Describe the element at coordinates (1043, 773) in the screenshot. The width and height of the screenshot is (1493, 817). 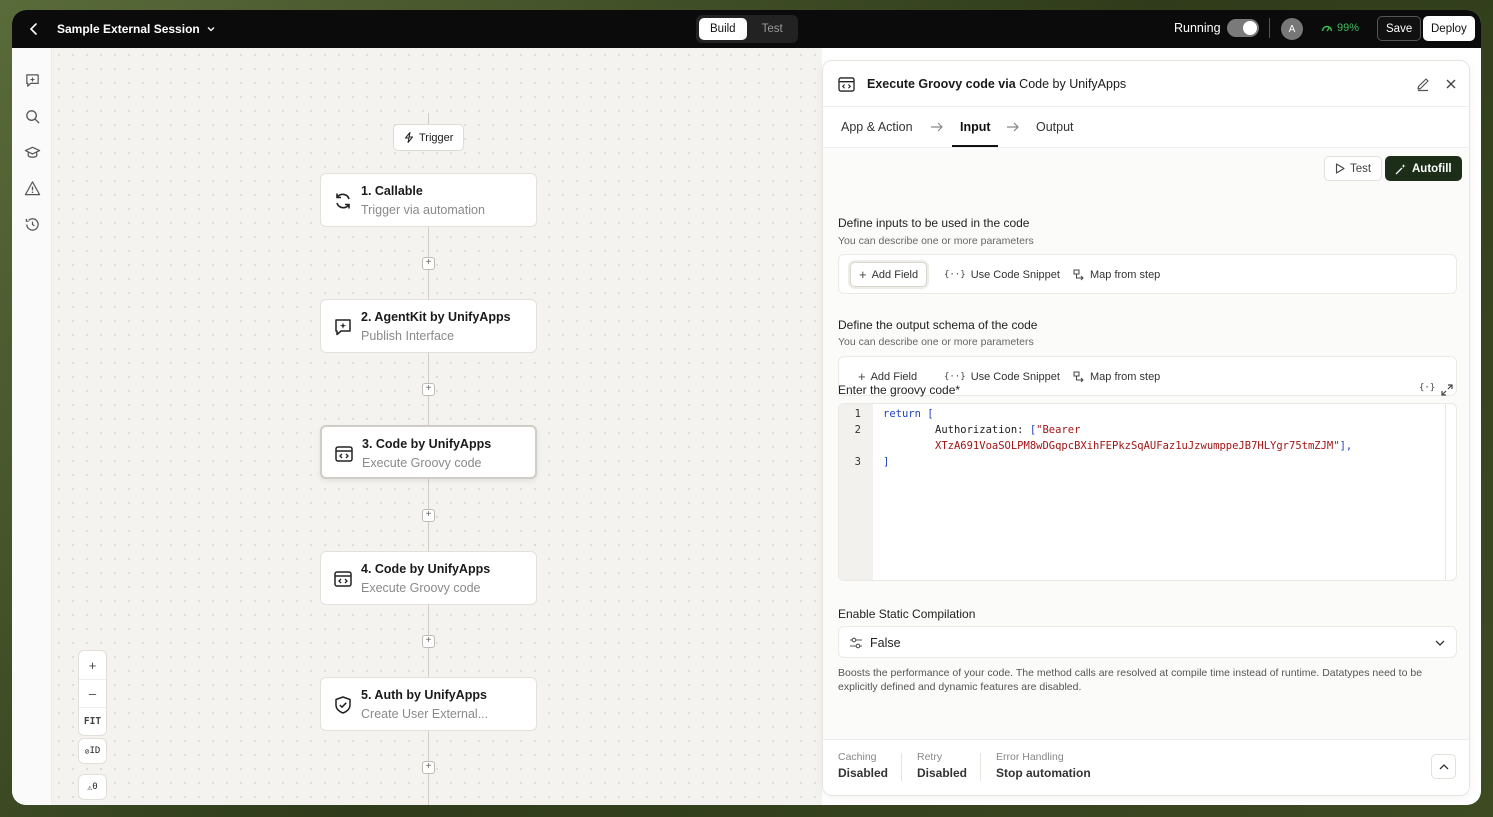
I see `error-handling-value: Stop automation` at that location.